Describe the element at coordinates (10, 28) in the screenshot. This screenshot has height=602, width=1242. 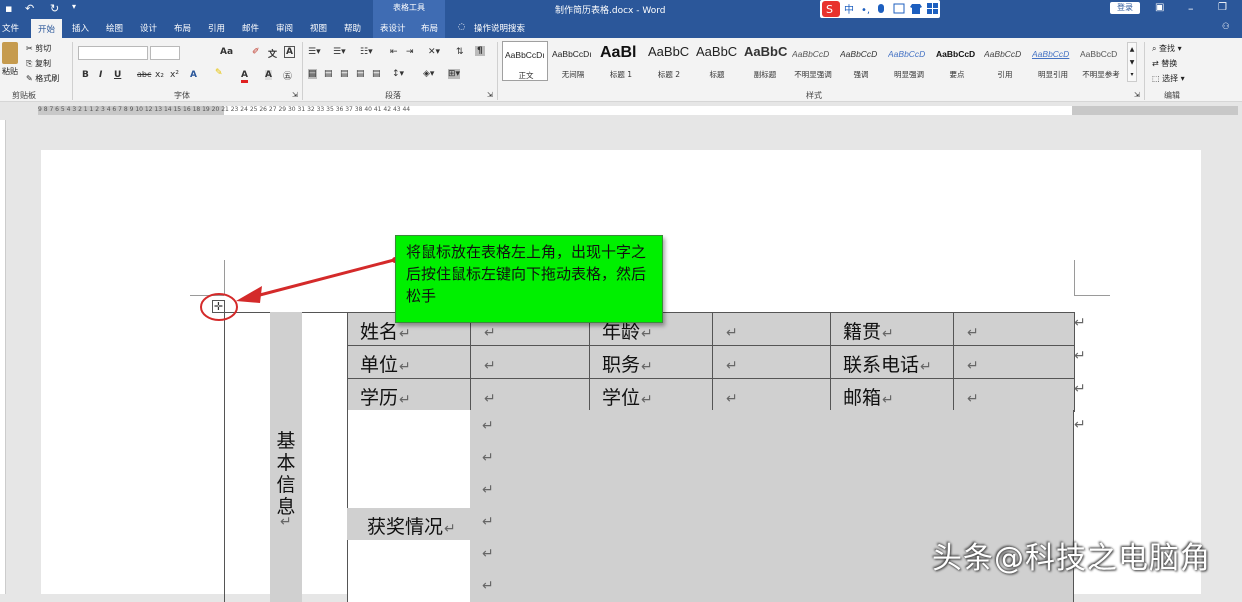
I see `tab-file: 文件` at that location.